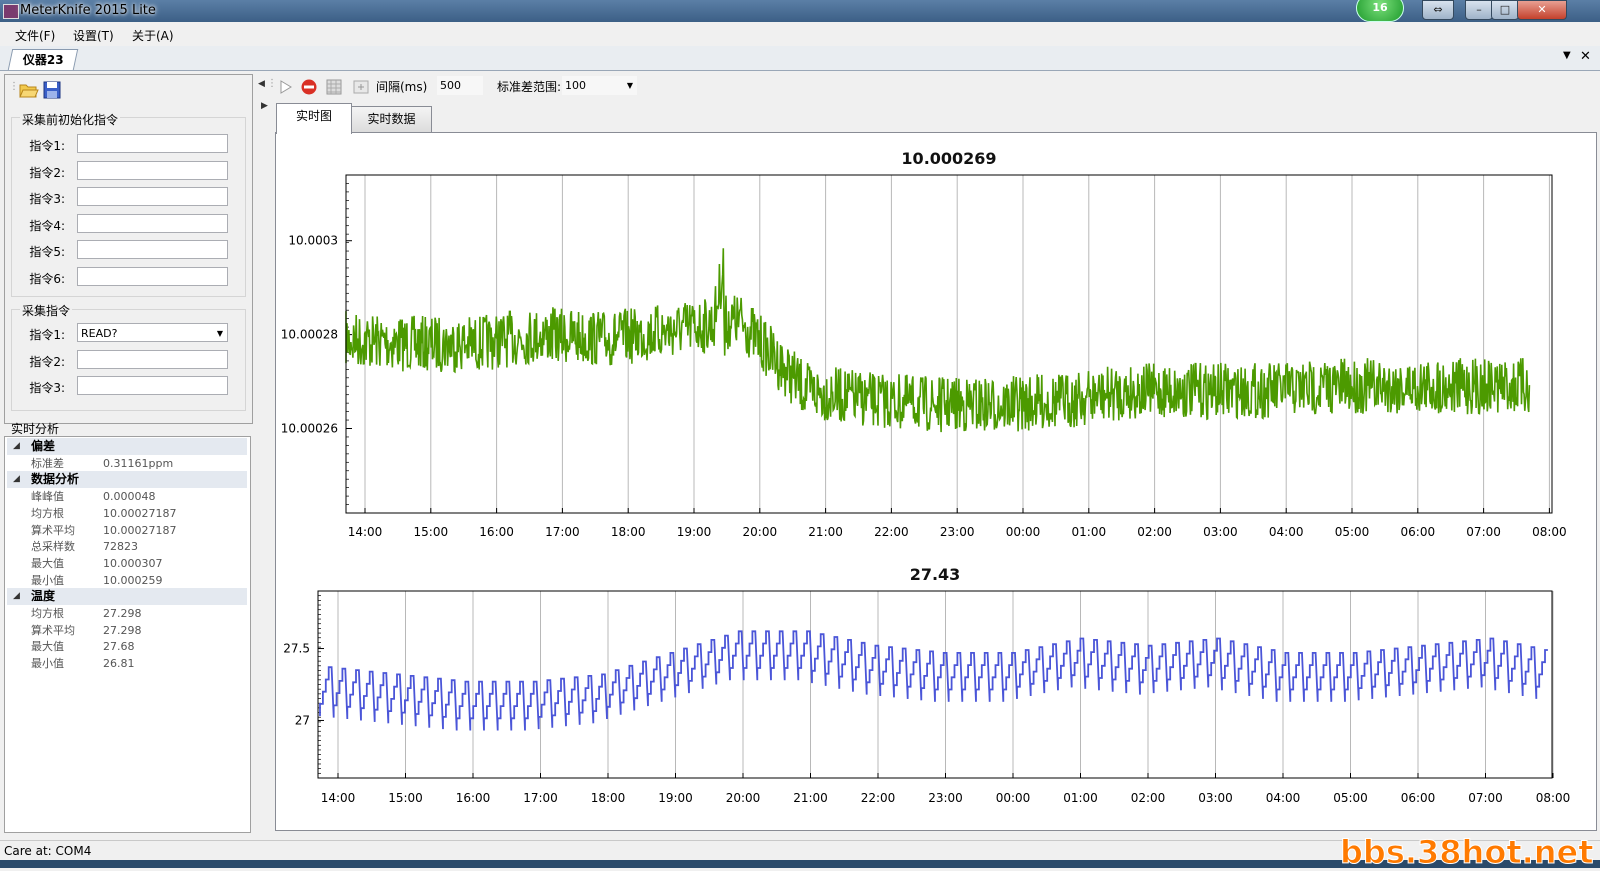 The height and width of the screenshot is (871, 1600). I want to click on analysis-row-value: 27.68, so click(119, 647).